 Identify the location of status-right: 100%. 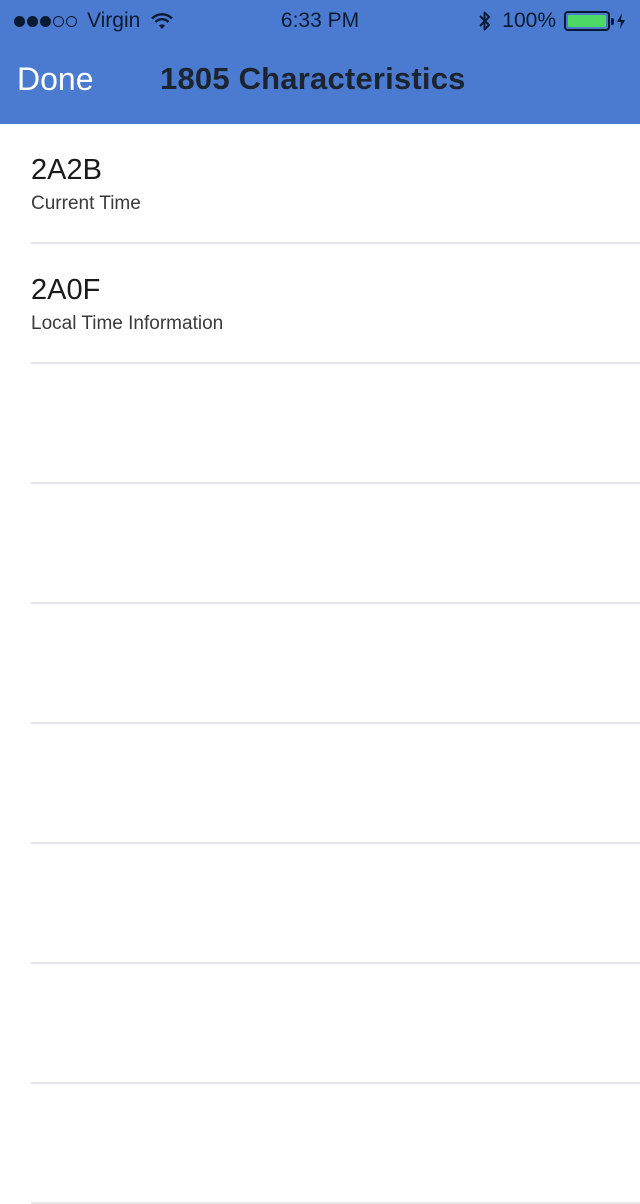
(552, 21).